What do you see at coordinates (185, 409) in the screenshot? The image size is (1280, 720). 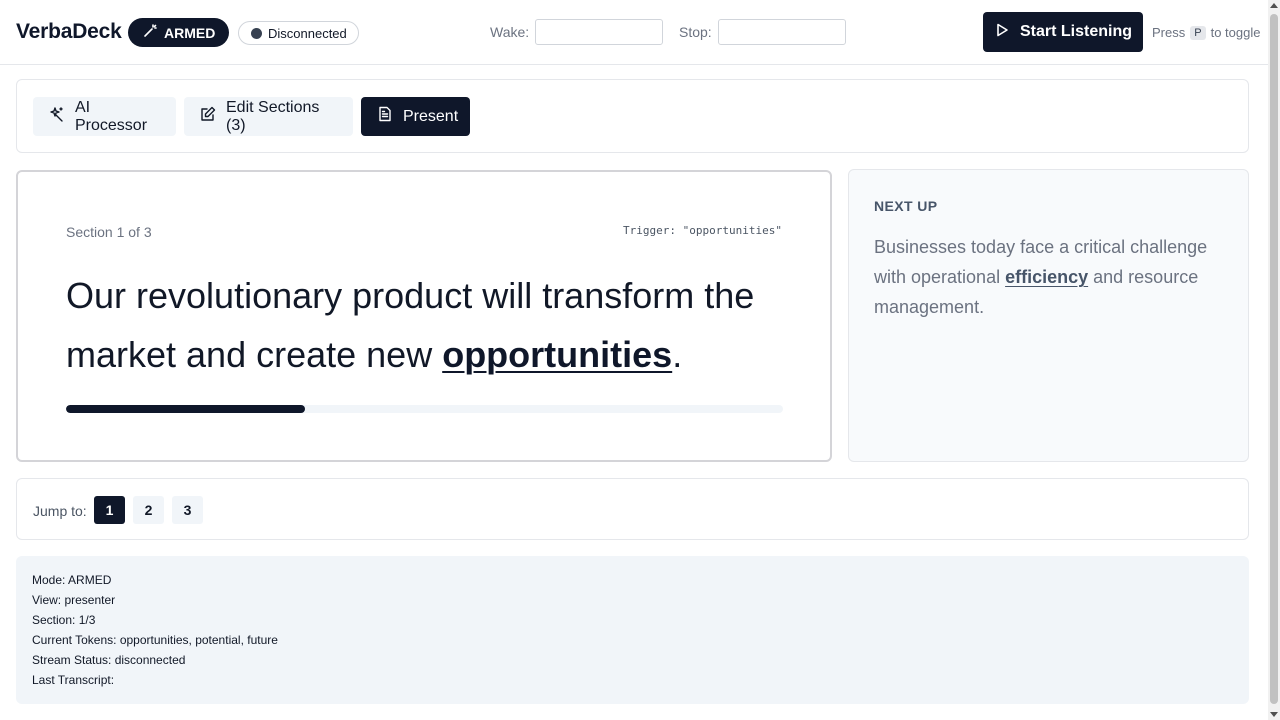 I see `section-progress-fill` at bounding box center [185, 409].